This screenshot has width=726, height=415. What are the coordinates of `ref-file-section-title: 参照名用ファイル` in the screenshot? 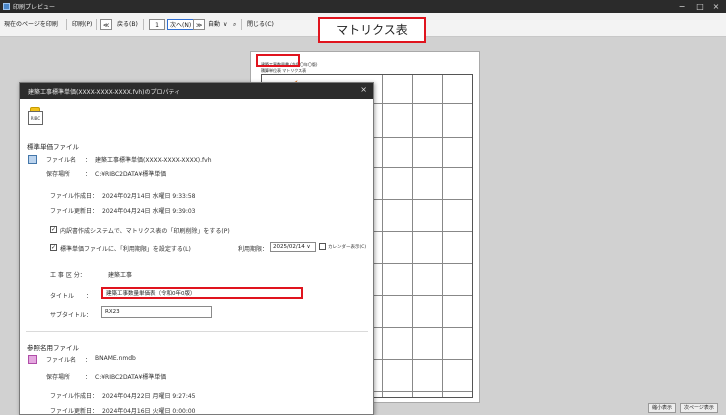 It's located at (53, 348).